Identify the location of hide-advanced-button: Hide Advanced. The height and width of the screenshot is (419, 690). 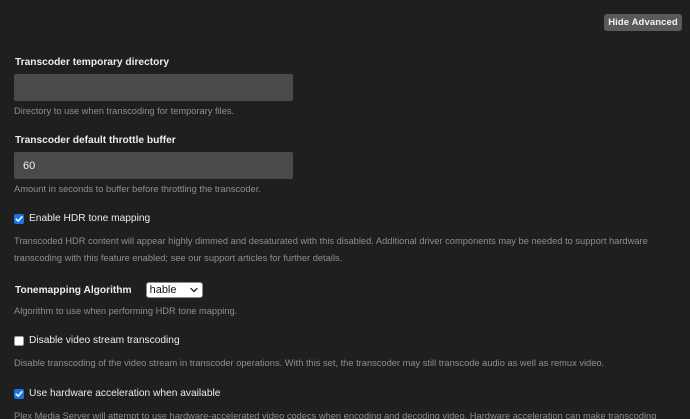
(643, 22).